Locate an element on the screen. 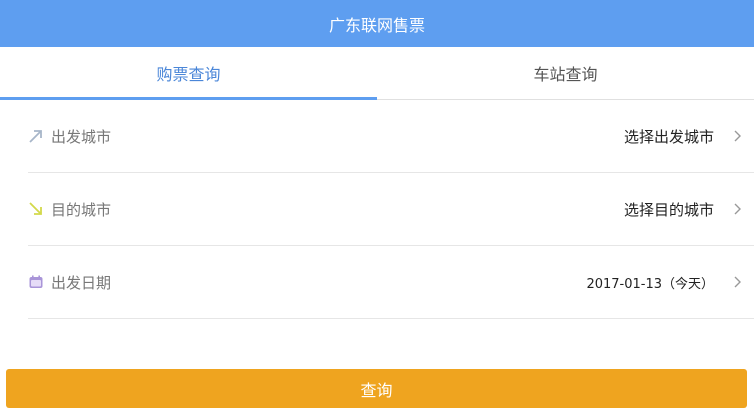 The height and width of the screenshot is (420, 754). tab-ticket-query-label: 购票查询 is located at coordinates (188, 74).